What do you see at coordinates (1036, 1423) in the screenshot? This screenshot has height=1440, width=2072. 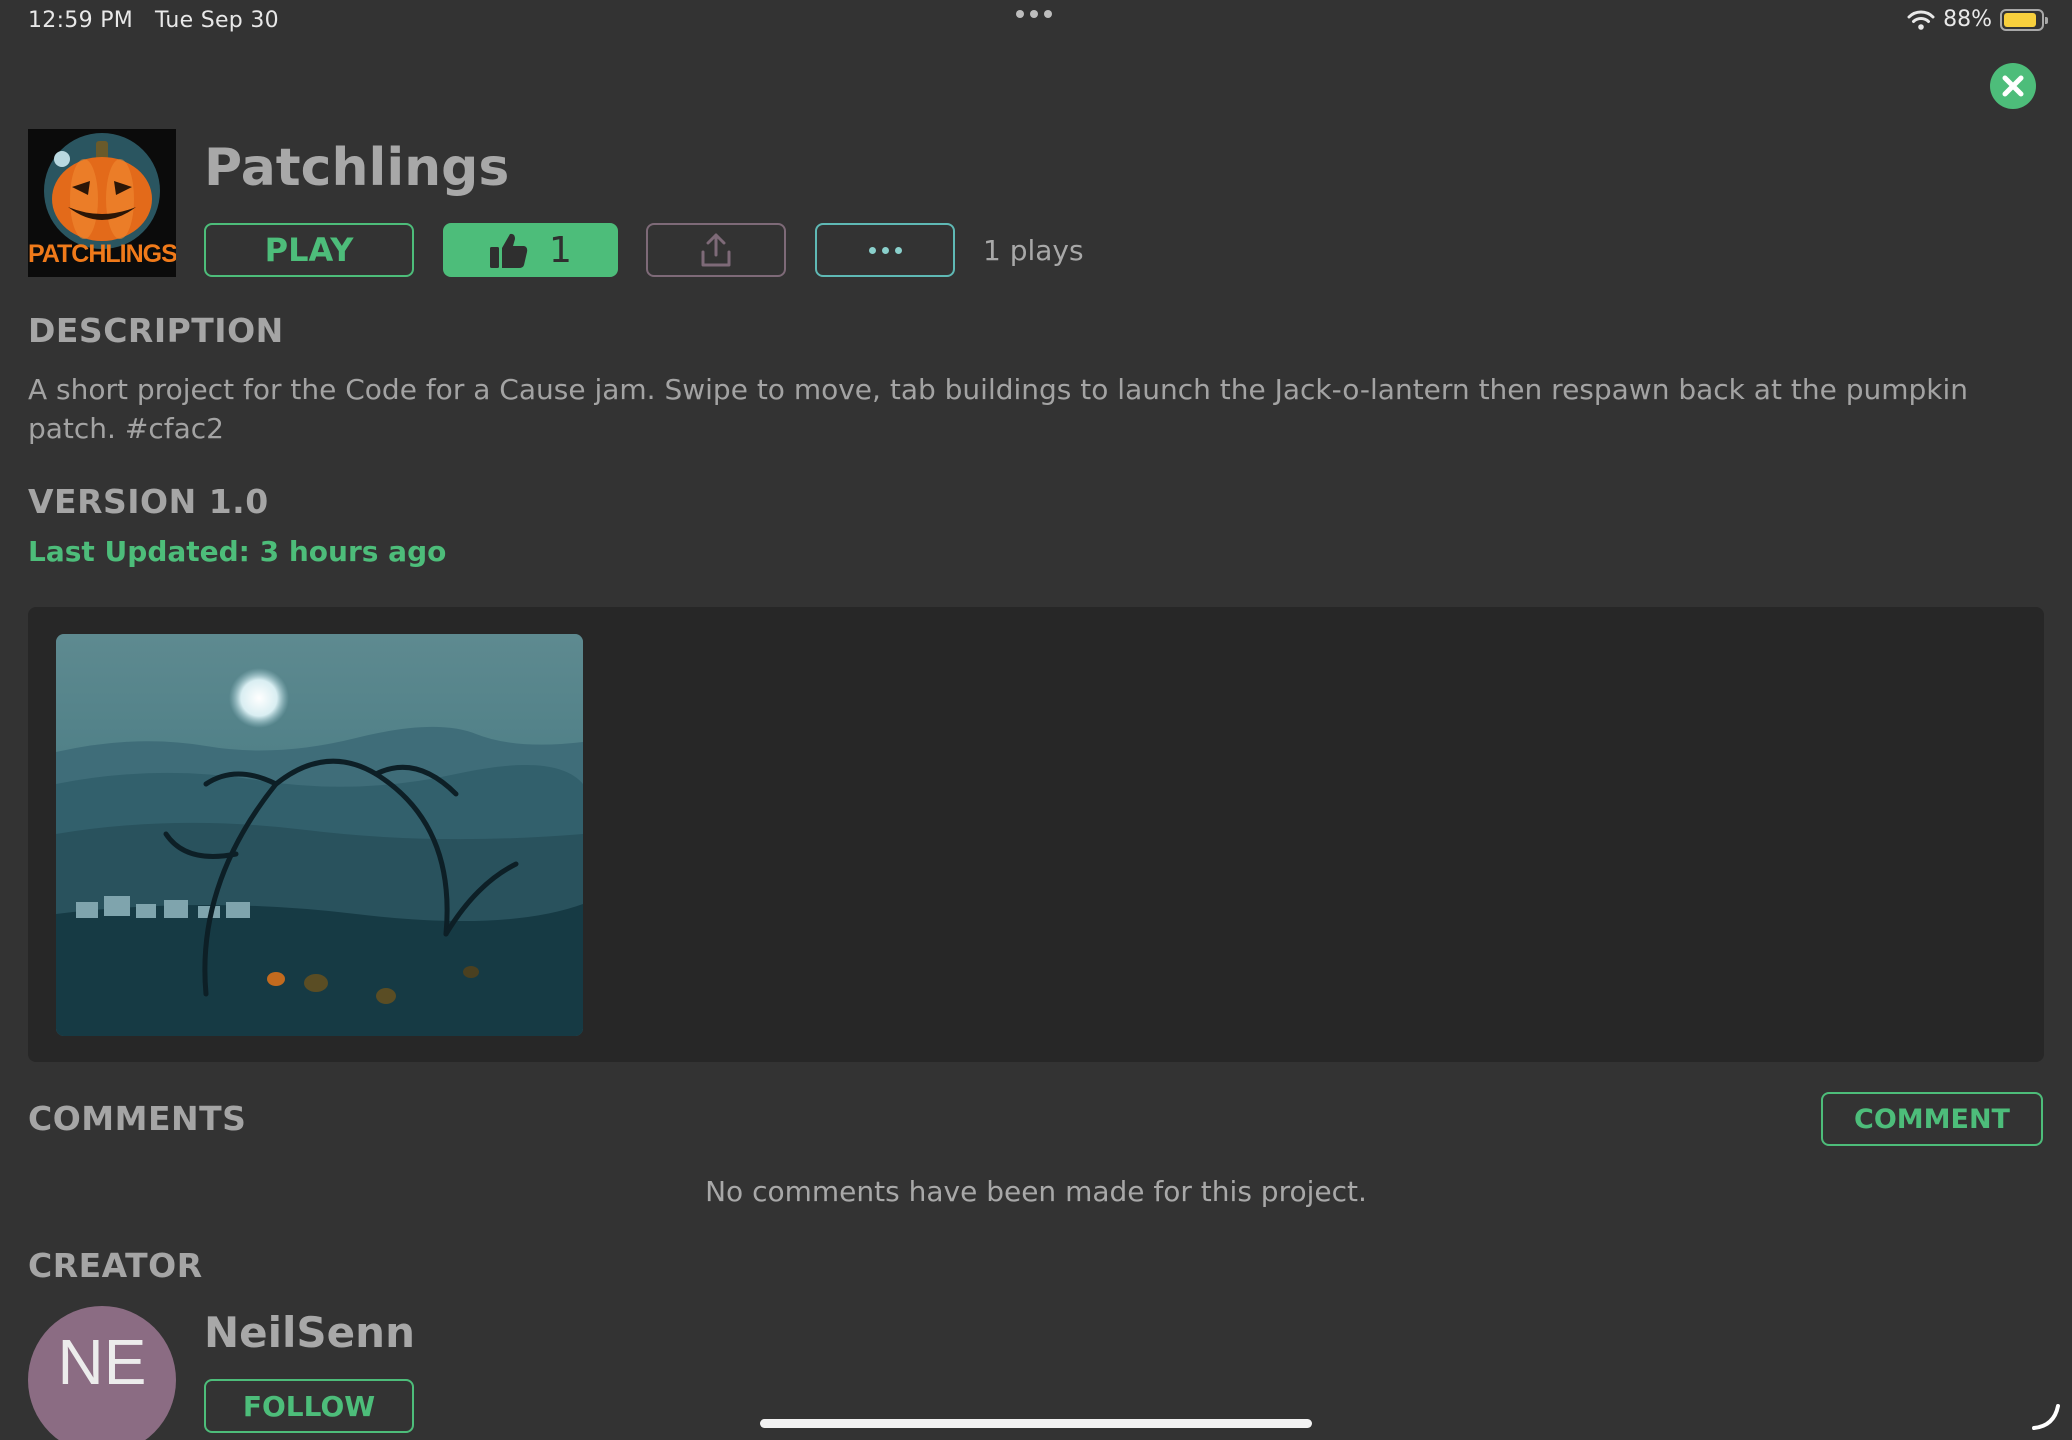 I see `home-indicator` at bounding box center [1036, 1423].